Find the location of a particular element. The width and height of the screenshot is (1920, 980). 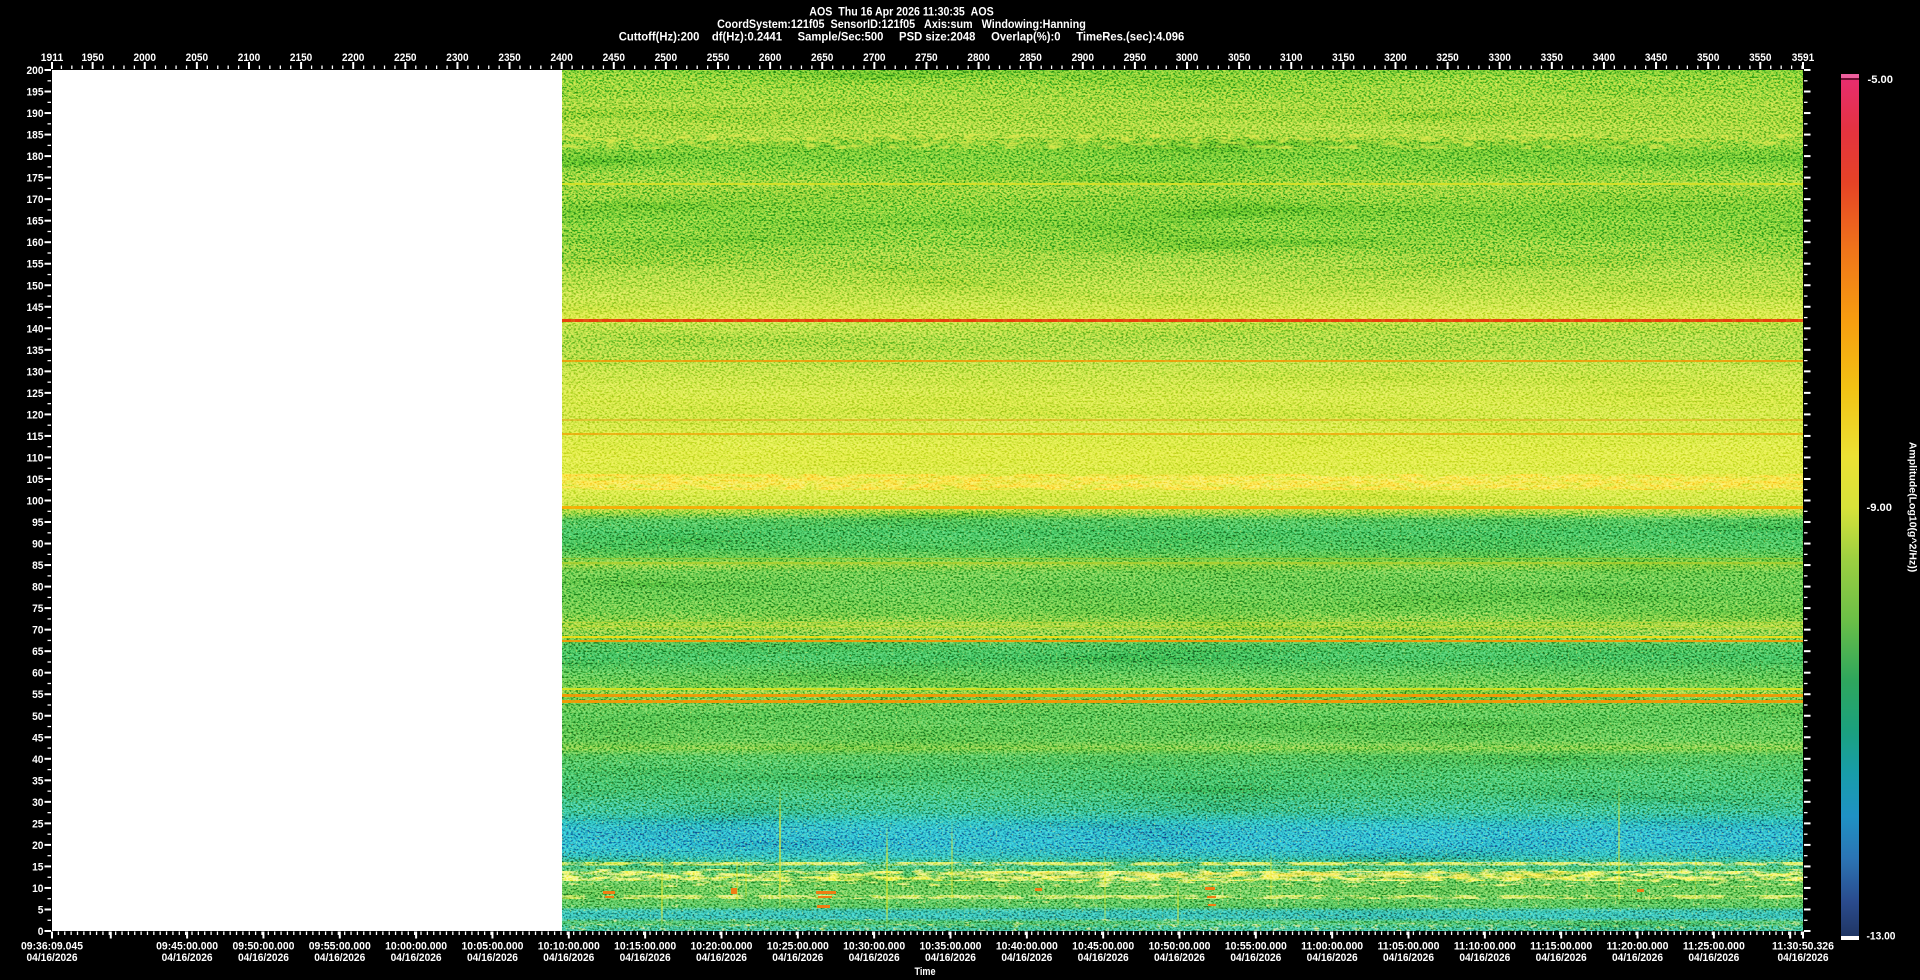

svg-text: 2600 is located at coordinates (770, 58).